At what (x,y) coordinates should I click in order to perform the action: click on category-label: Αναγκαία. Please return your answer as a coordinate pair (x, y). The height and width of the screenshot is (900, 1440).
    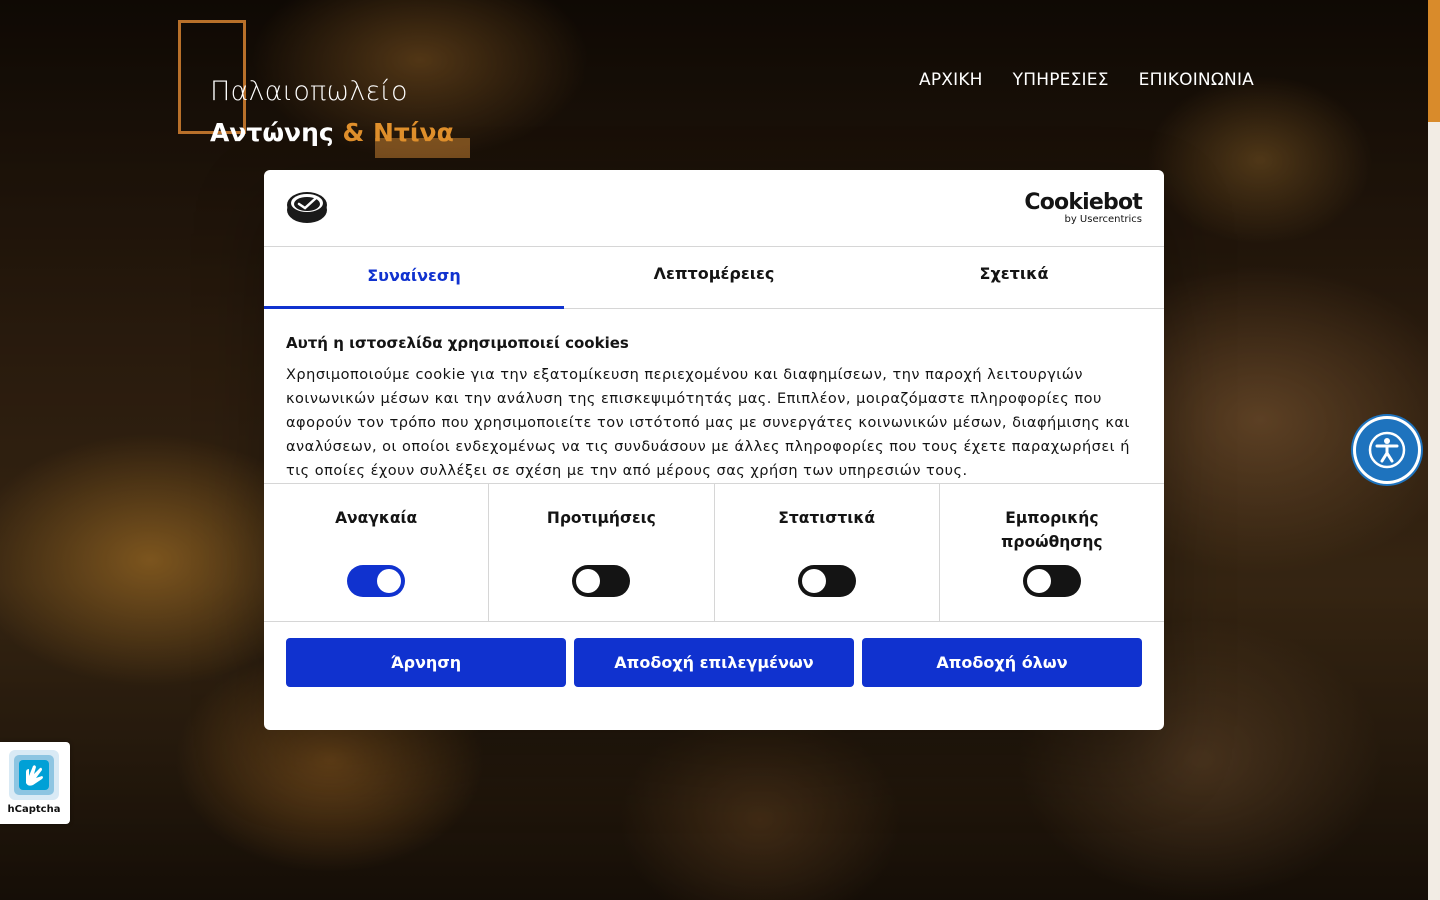
    Looking at the image, I should click on (376, 518).